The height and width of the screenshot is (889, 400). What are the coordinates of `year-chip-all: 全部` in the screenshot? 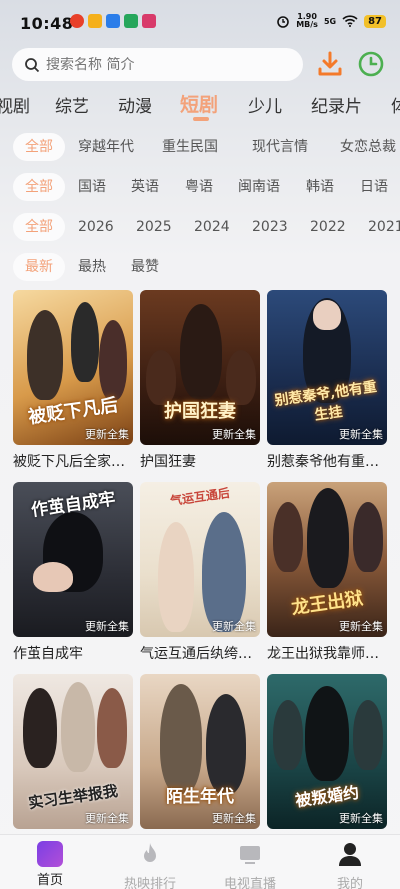 It's located at (39, 227).